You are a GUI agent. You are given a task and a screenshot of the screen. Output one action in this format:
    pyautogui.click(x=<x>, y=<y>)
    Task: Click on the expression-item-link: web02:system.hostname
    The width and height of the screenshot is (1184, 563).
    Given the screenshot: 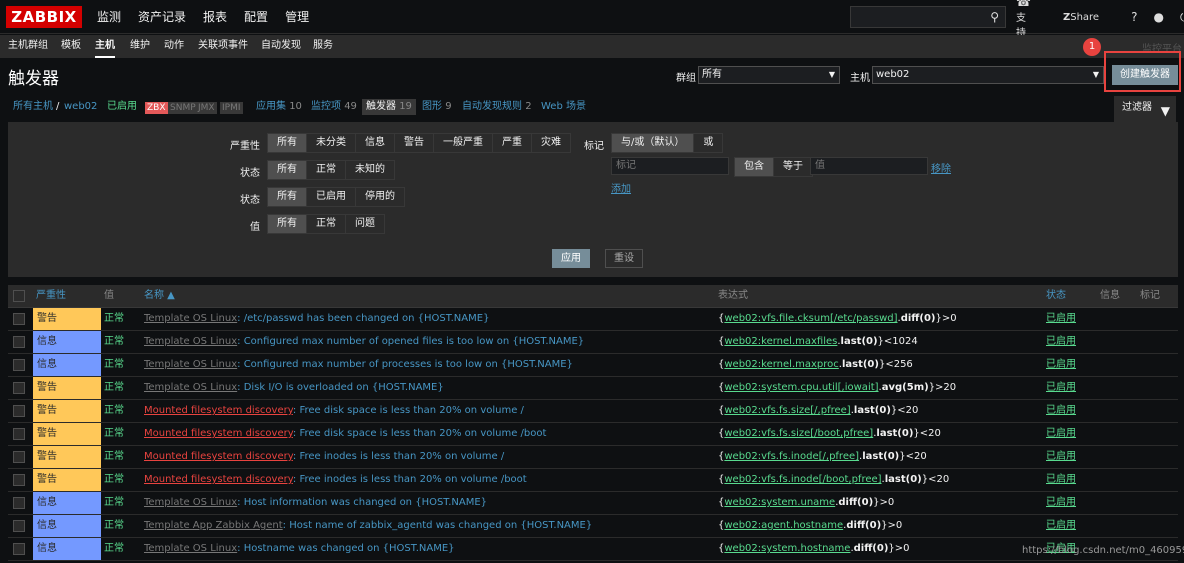 What is the action you would take?
    pyautogui.click(x=787, y=548)
    